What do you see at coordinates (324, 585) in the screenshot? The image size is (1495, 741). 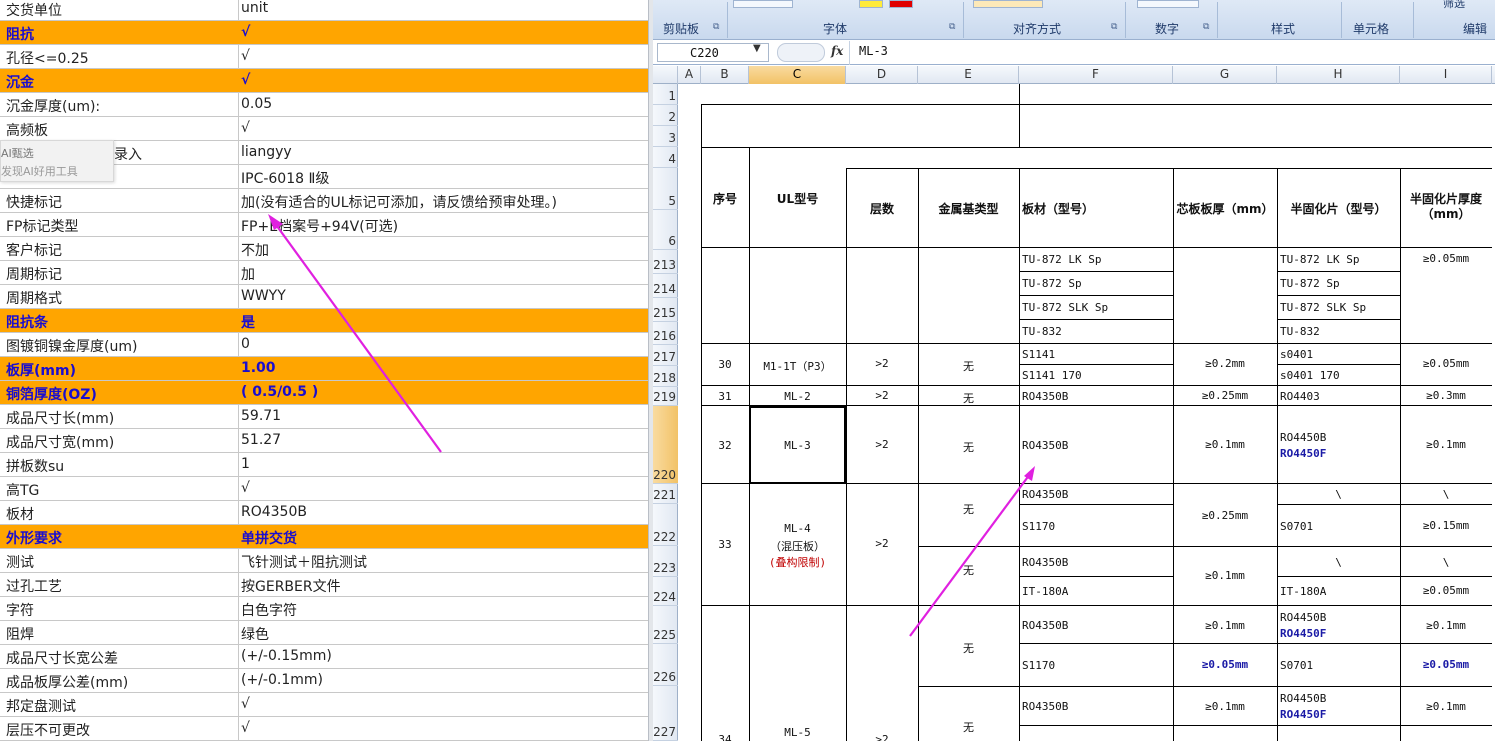 I see `property-row: 过孔工艺 按GERBER文件` at bounding box center [324, 585].